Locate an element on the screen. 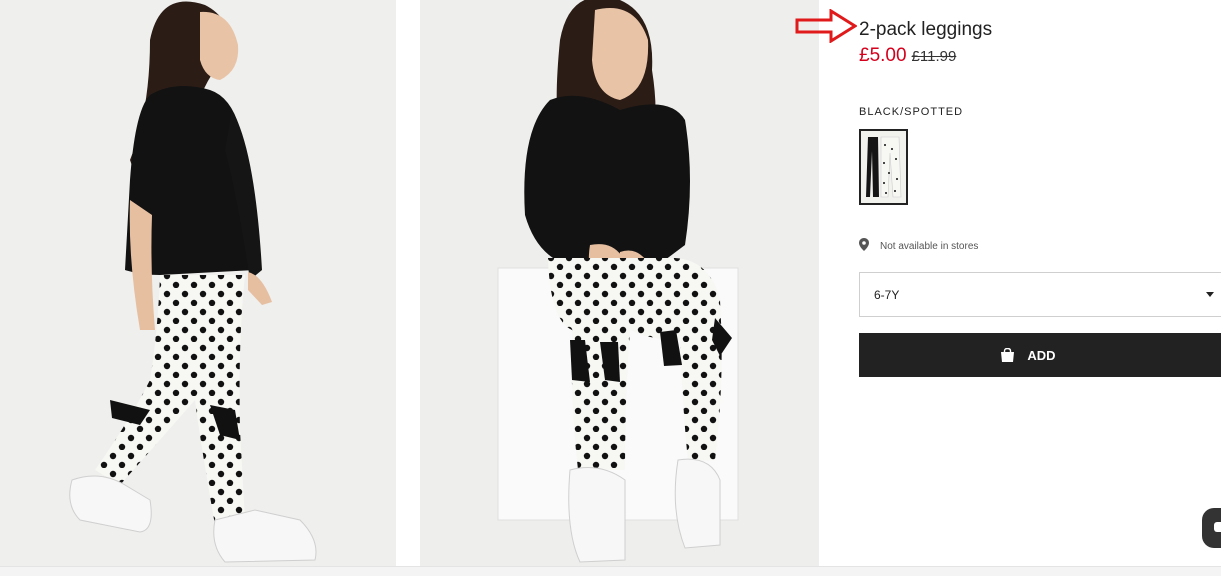 This screenshot has height=576, width=1221. color-swatch-black-spotted is located at coordinates (883, 167).